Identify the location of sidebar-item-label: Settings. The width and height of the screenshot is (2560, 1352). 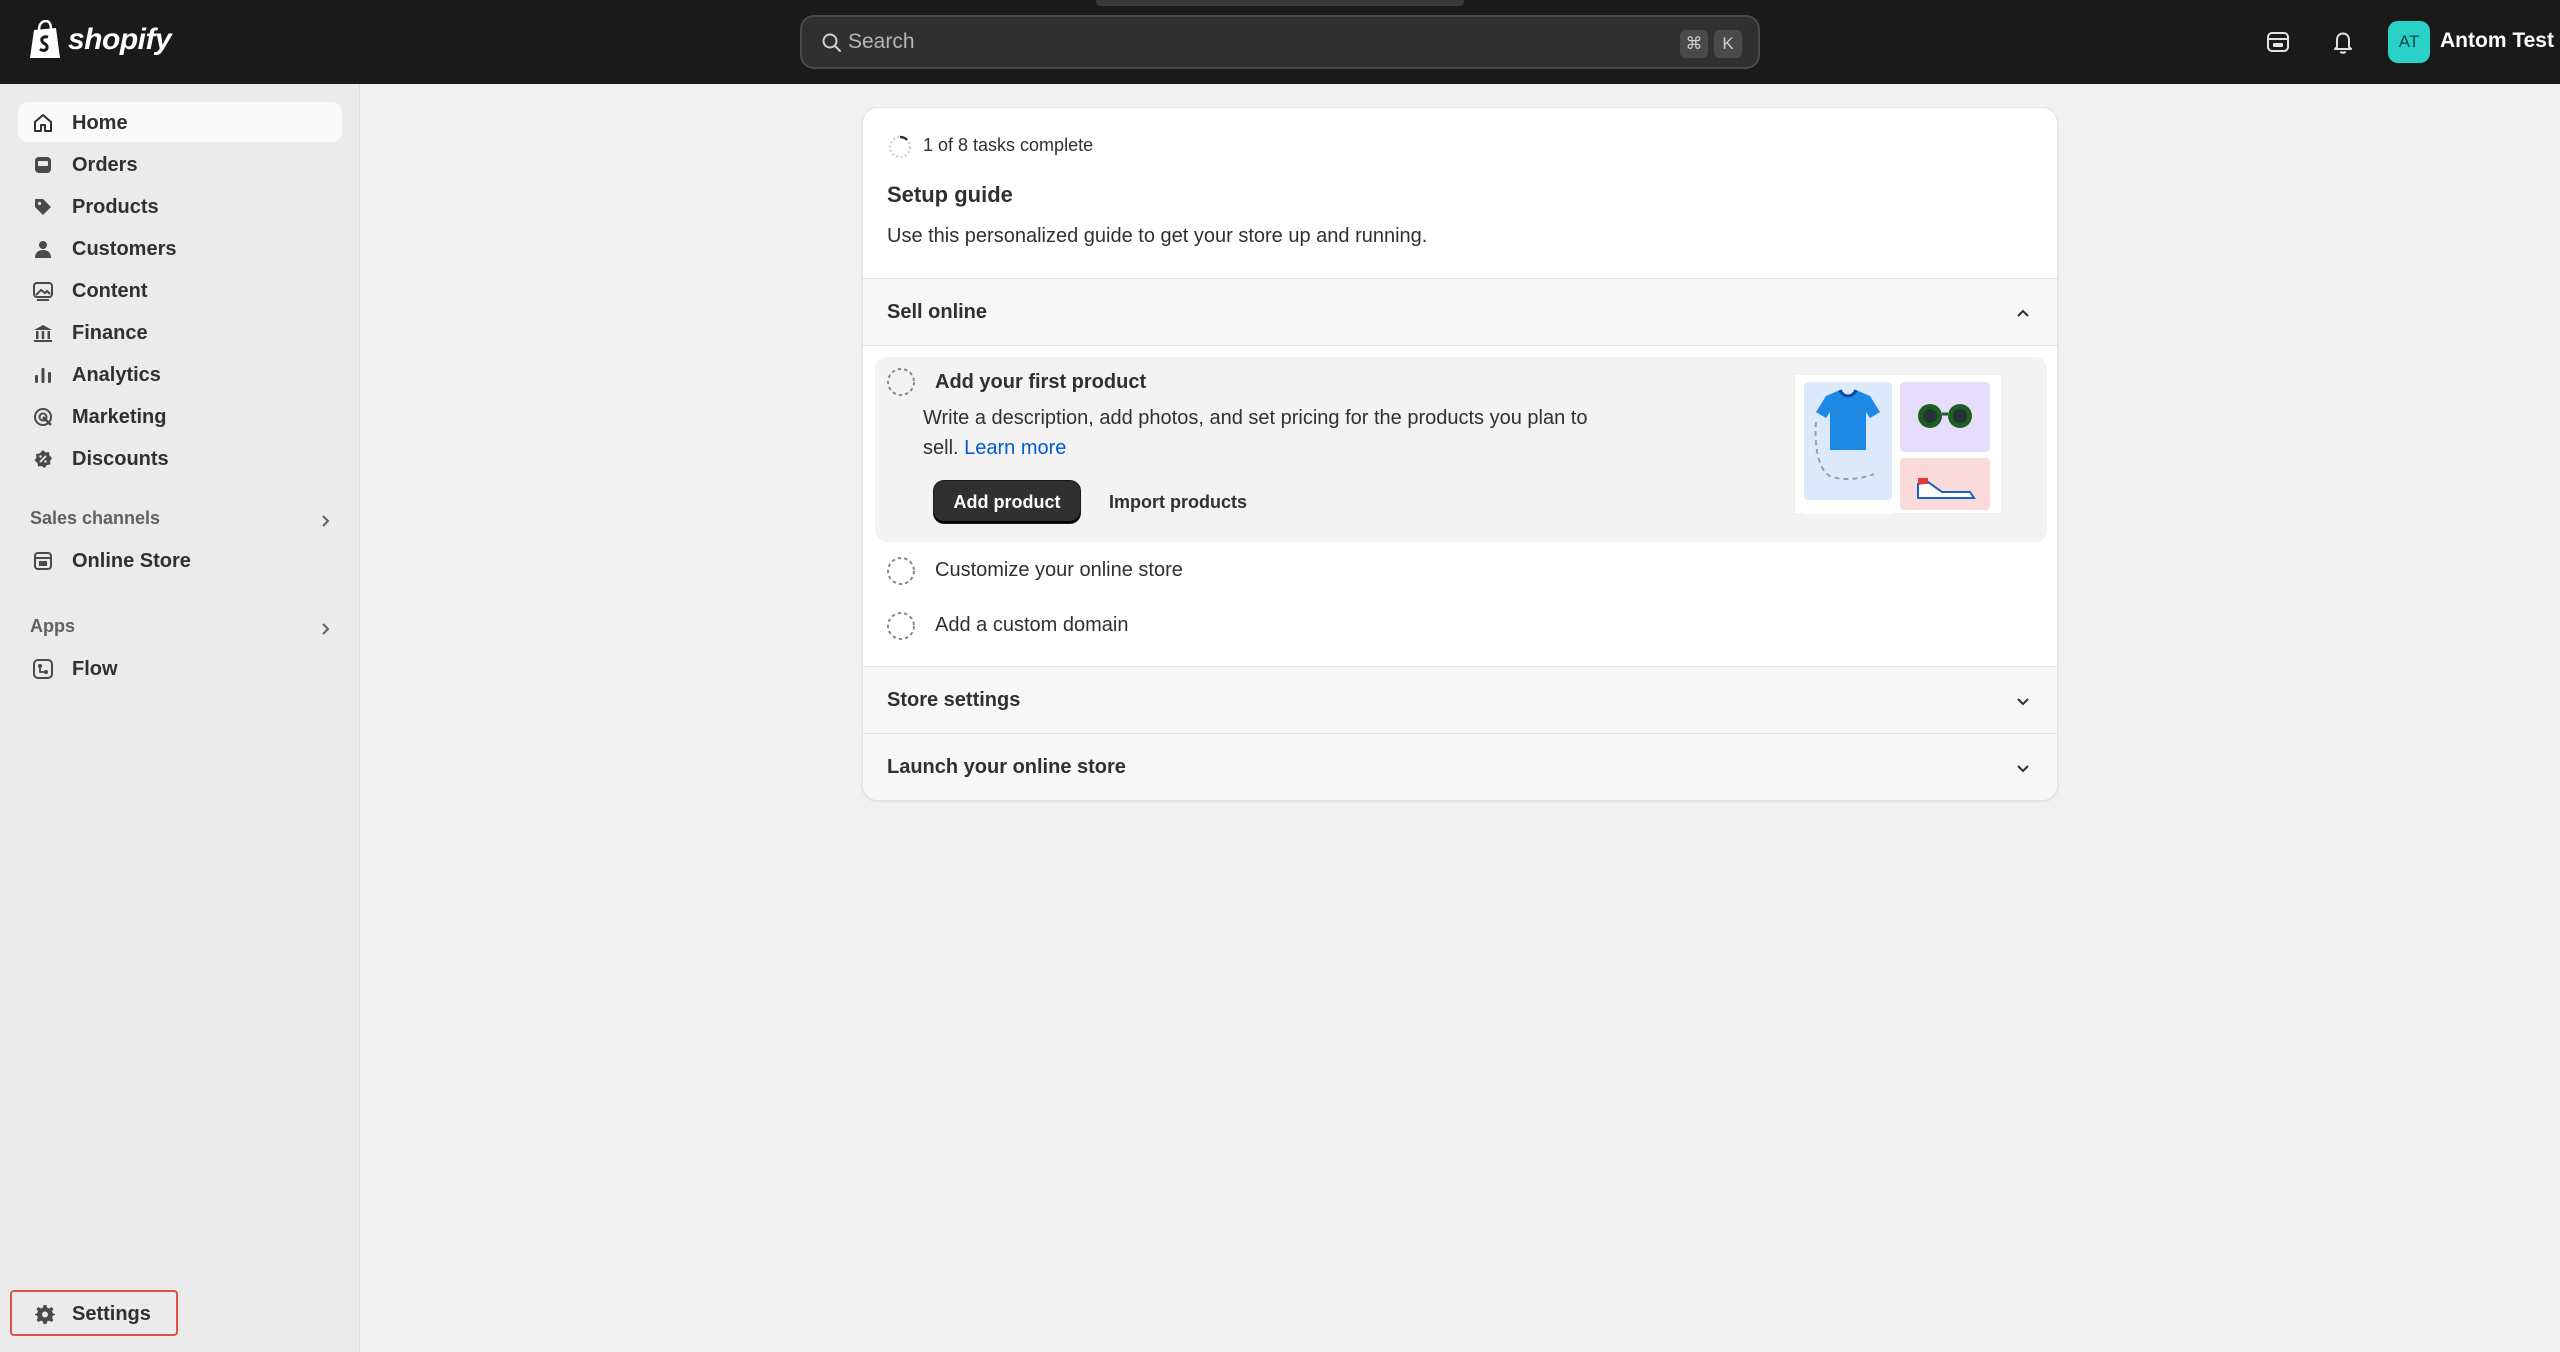
(111, 1314).